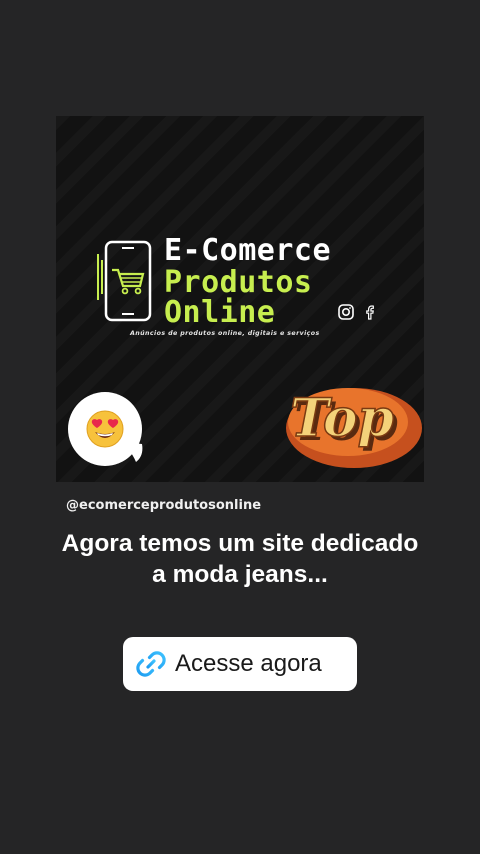 Image resolution: width=480 pixels, height=854 pixels. I want to click on brand-subtitle-online: Online, so click(220, 312).